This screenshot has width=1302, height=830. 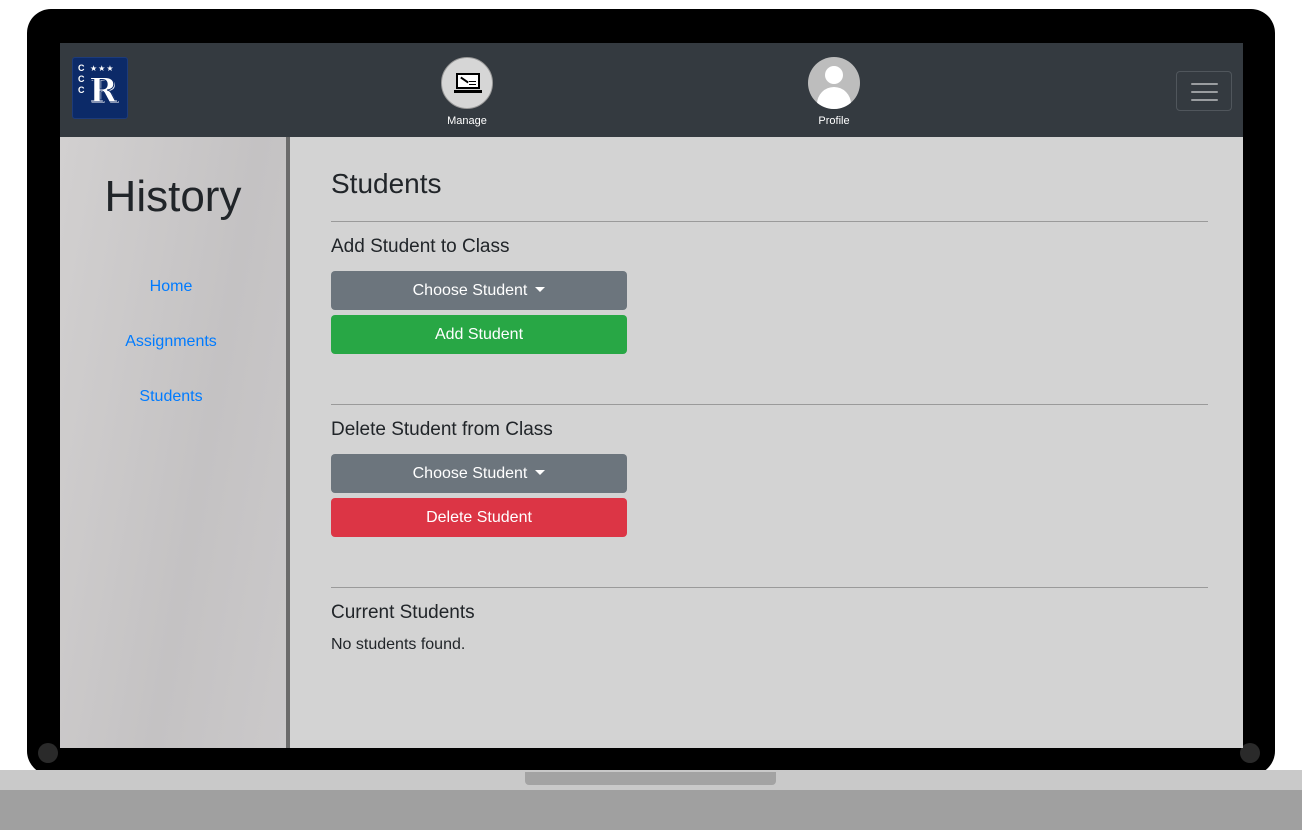 What do you see at coordinates (479, 334) in the screenshot?
I see `add-student-button: Add Student` at bounding box center [479, 334].